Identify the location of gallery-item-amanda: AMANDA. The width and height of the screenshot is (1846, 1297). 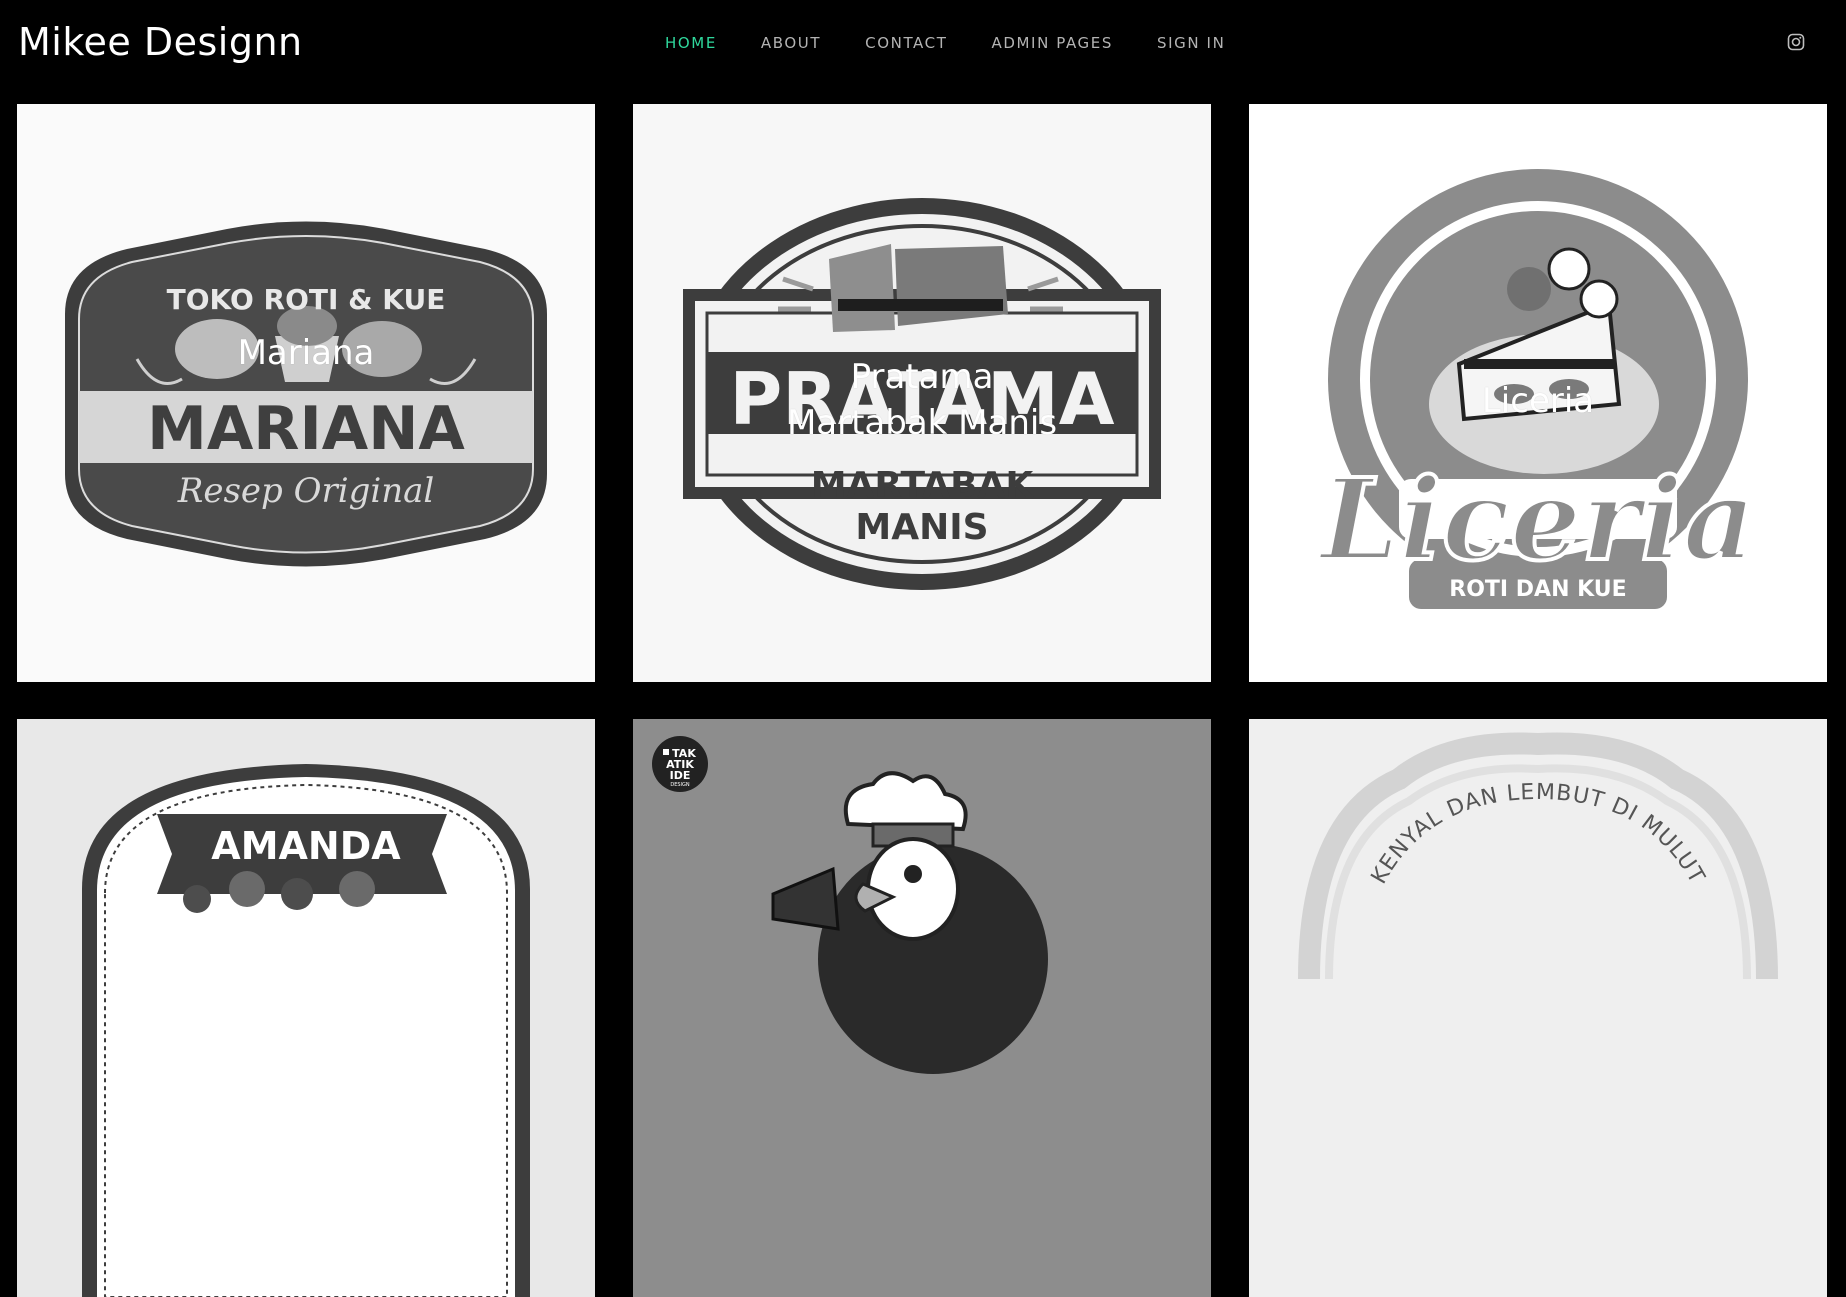
(306, 1008).